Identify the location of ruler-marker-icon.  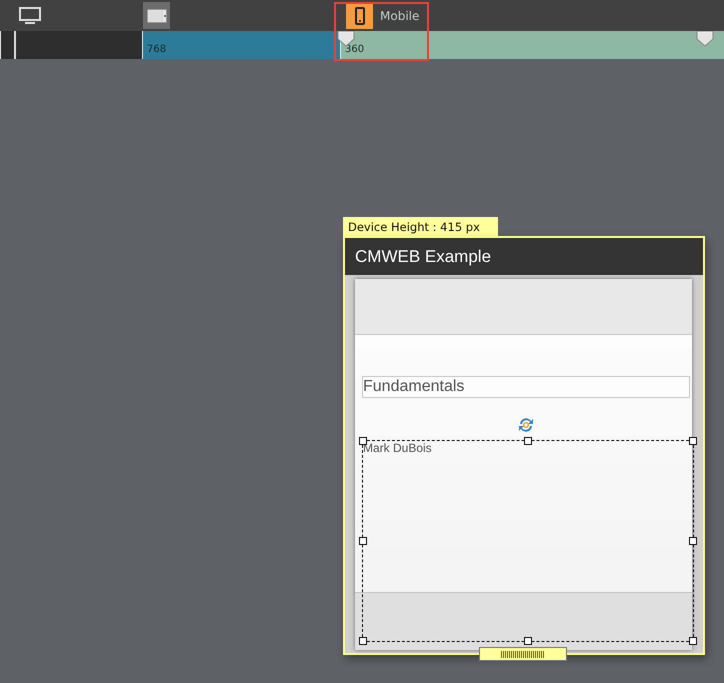
(15, 45).